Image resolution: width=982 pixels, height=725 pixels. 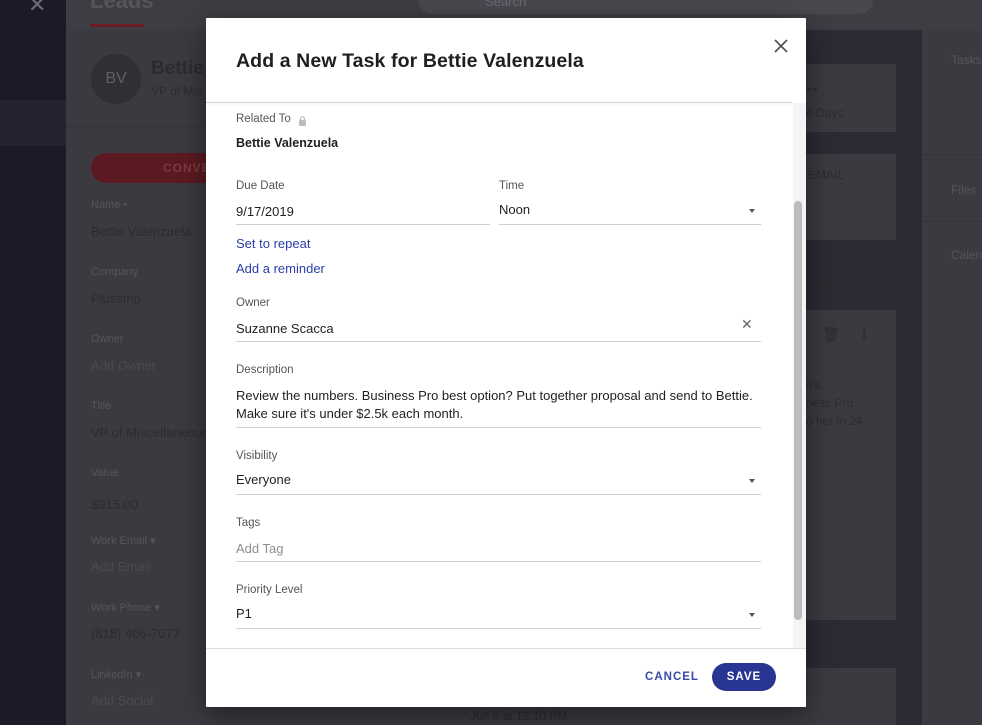 What do you see at coordinates (963, 190) in the screenshot?
I see `right-rail-files: Files` at bounding box center [963, 190].